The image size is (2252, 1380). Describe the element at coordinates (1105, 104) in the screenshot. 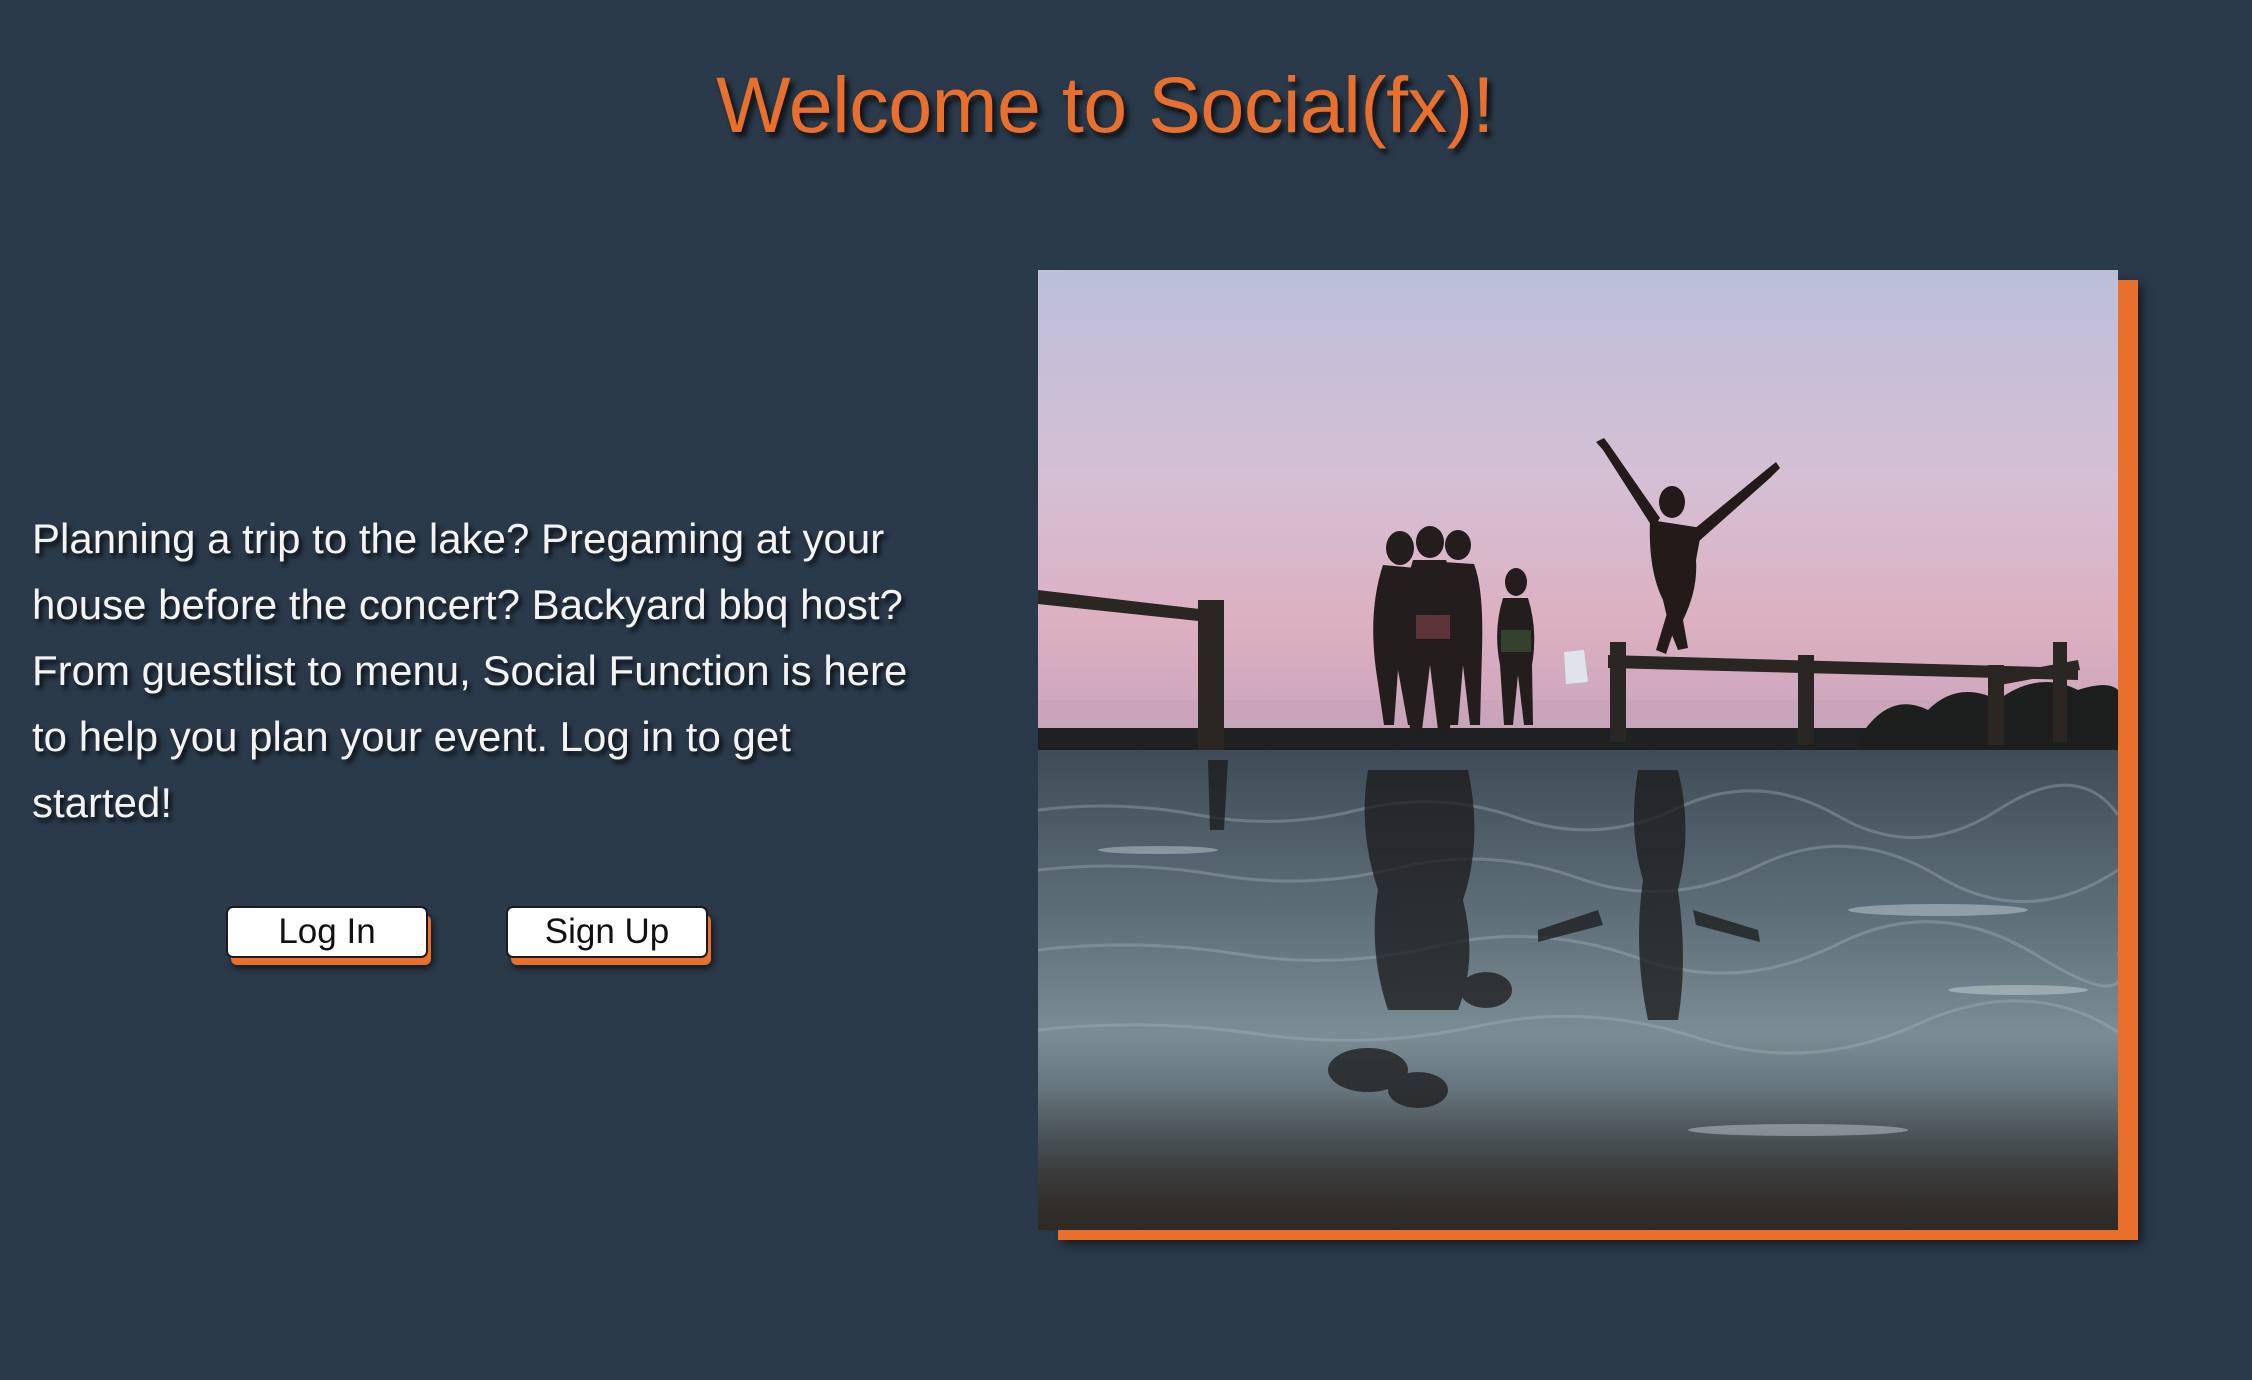

I see `page-title: Welcome to Social(fx)!` at that location.